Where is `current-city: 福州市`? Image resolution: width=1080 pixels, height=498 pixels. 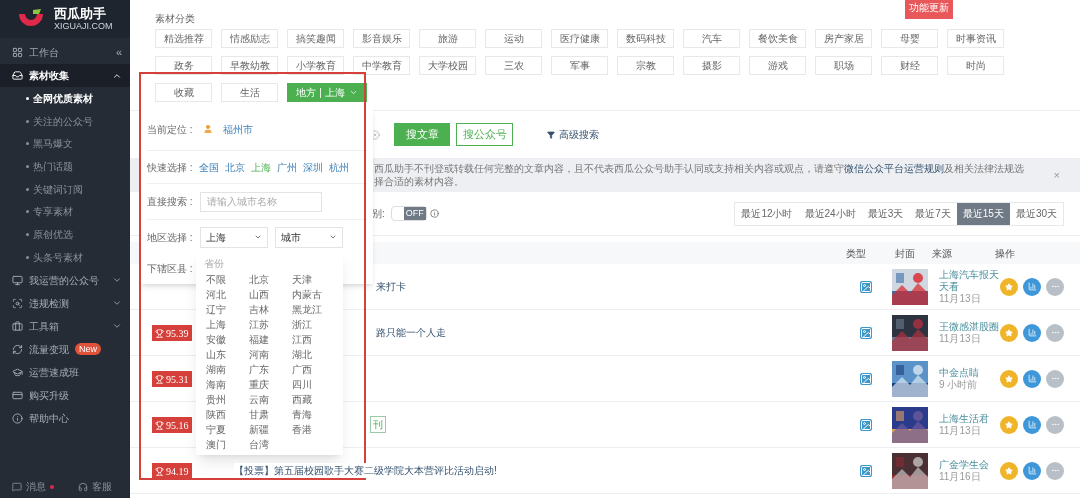 current-city: 福州市 is located at coordinates (237, 129).